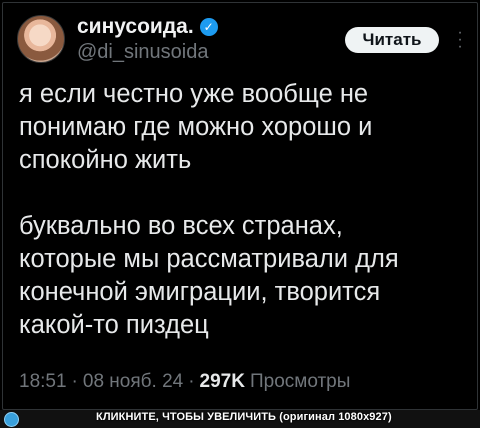 The height and width of the screenshot is (428, 480). Describe the element at coordinates (43, 382) in the screenshot. I see `tweet-time: 18:51` at that location.